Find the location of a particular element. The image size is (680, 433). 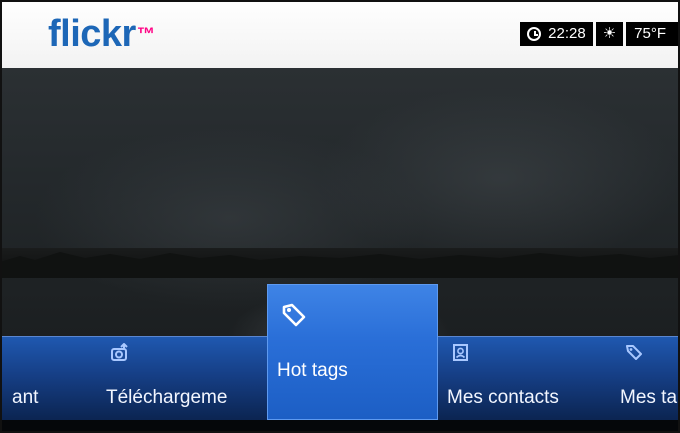

logo-trademark: ™ is located at coordinates (145, 34).